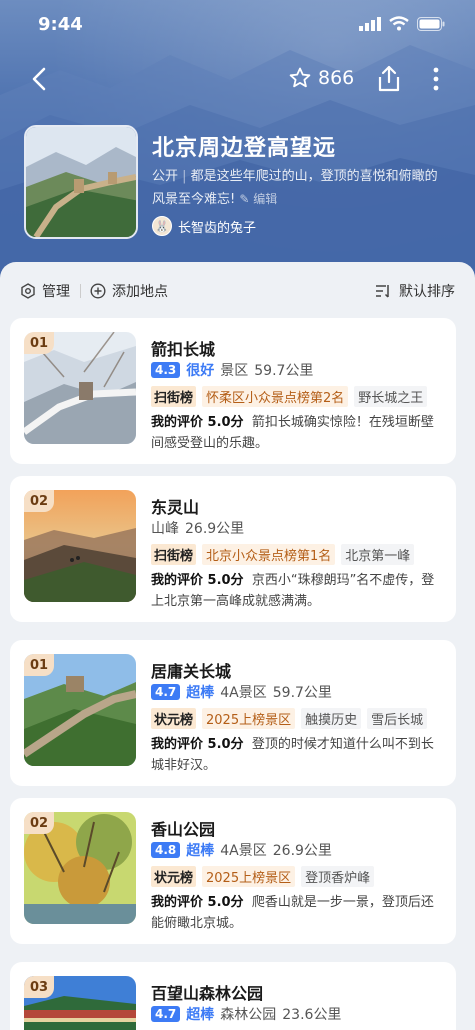 Image resolution: width=475 pixels, height=1030 pixels. Describe the element at coordinates (300, 77) in the screenshot. I see `star-icon` at that location.